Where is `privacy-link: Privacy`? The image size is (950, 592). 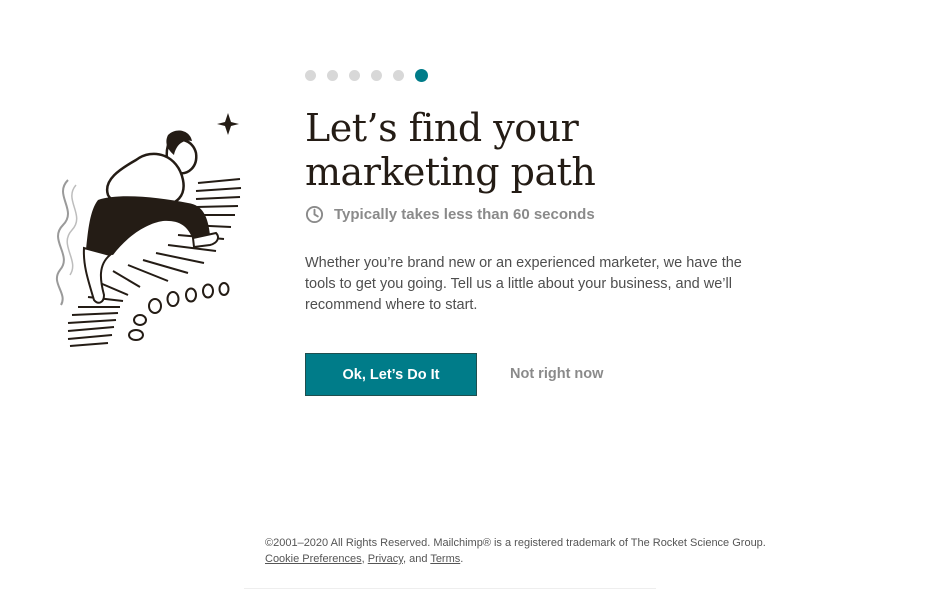
privacy-link: Privacy is located at coordinates (385, 559).